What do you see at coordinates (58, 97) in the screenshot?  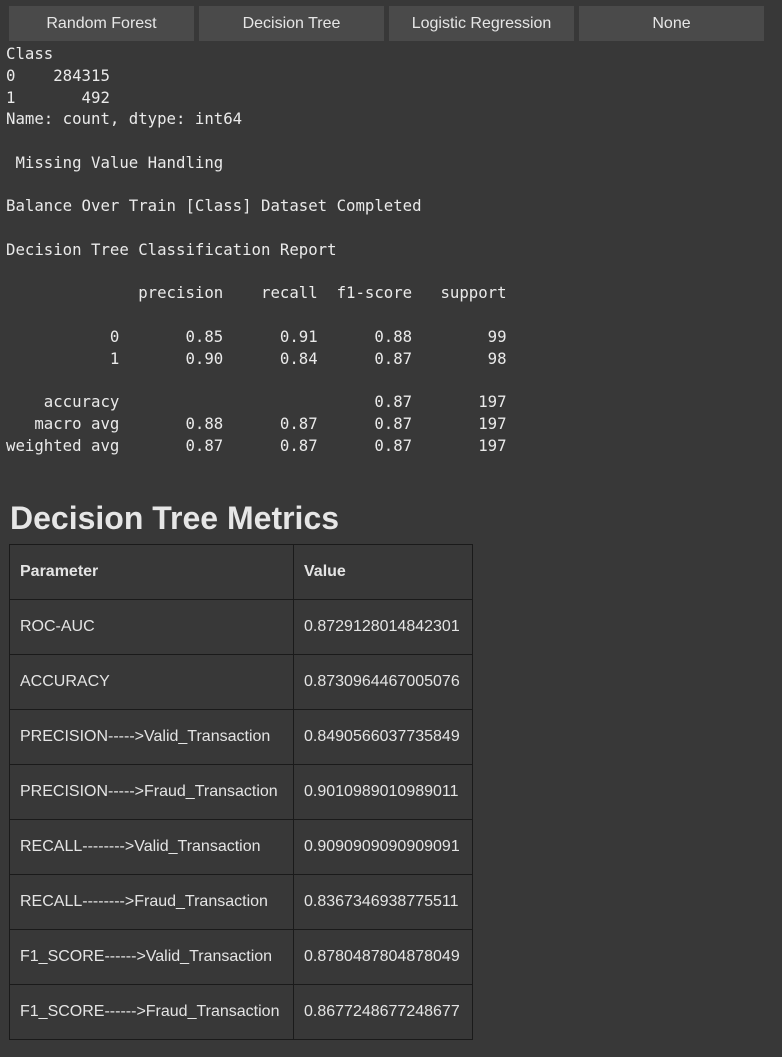 I see `console-line: 1 492` at bounding box center [58, 97].